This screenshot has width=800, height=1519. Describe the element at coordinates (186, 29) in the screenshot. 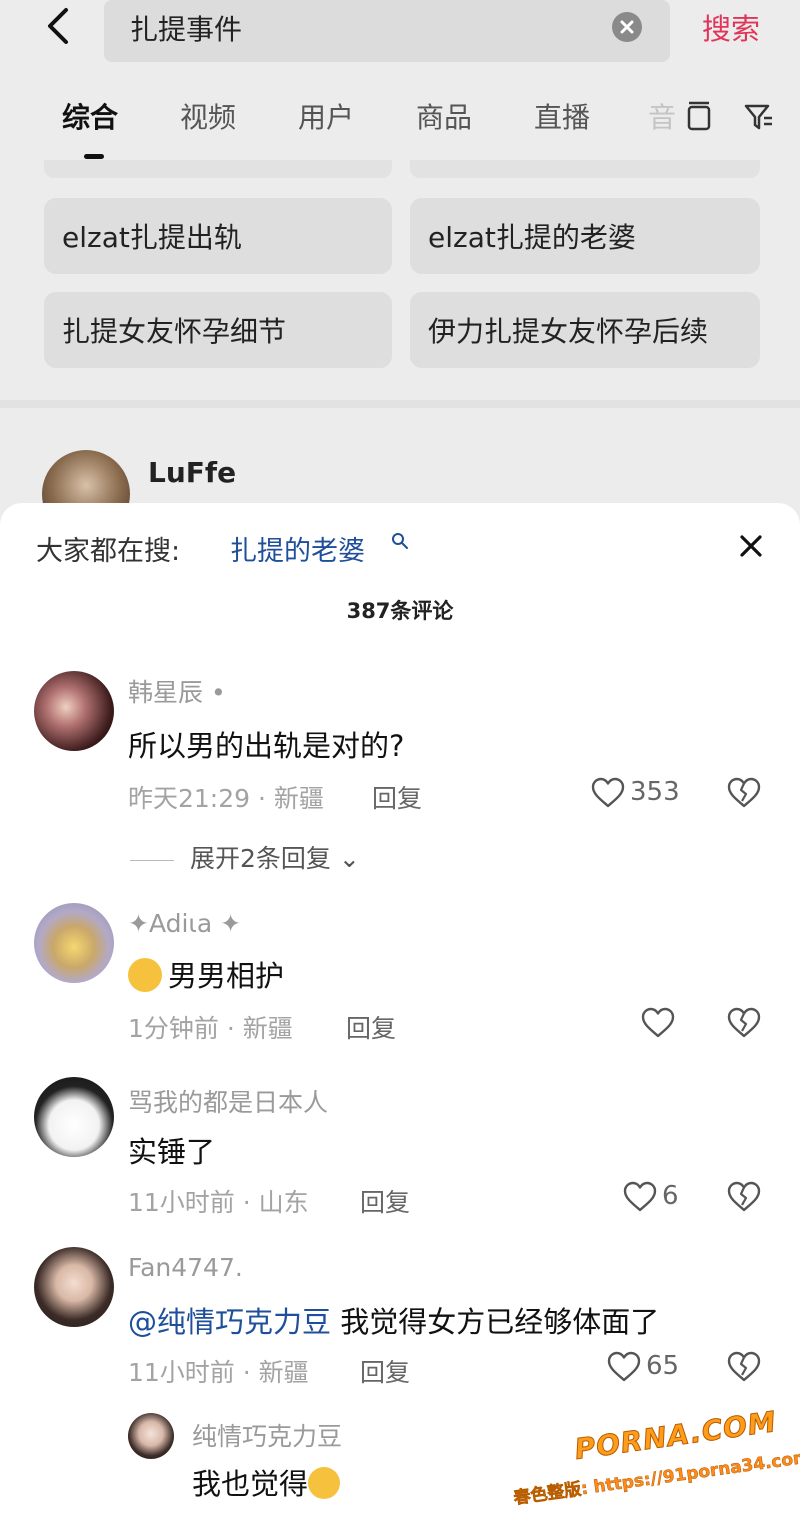

I see `search-query: 扎提事件` at that location.